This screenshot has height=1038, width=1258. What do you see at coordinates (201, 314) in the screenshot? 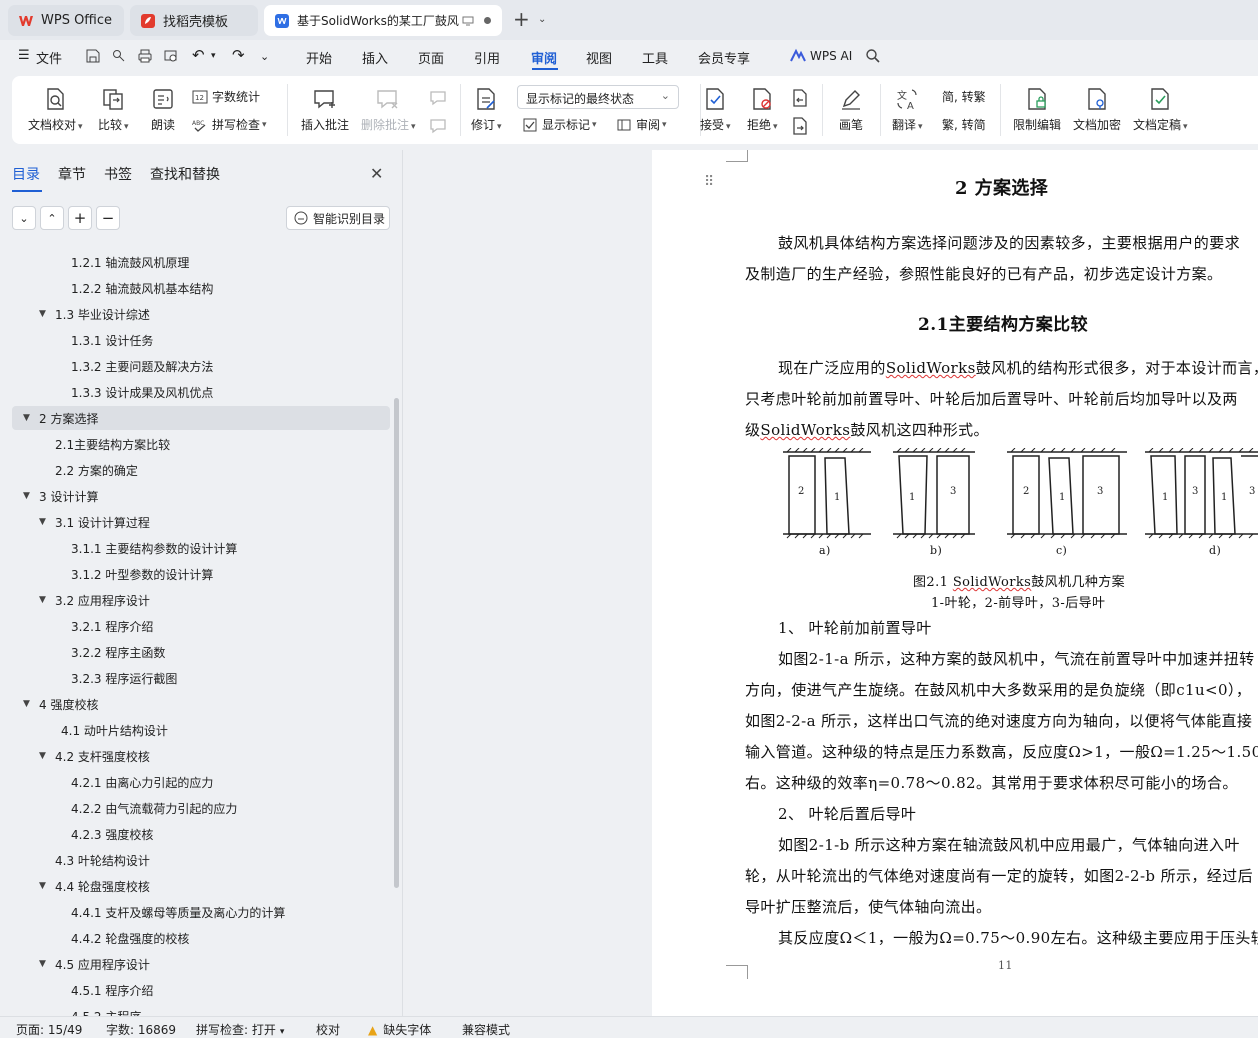
I see `toc-item: ▼ 1.3 毕业设计综述` at bounding box center [201, 314].